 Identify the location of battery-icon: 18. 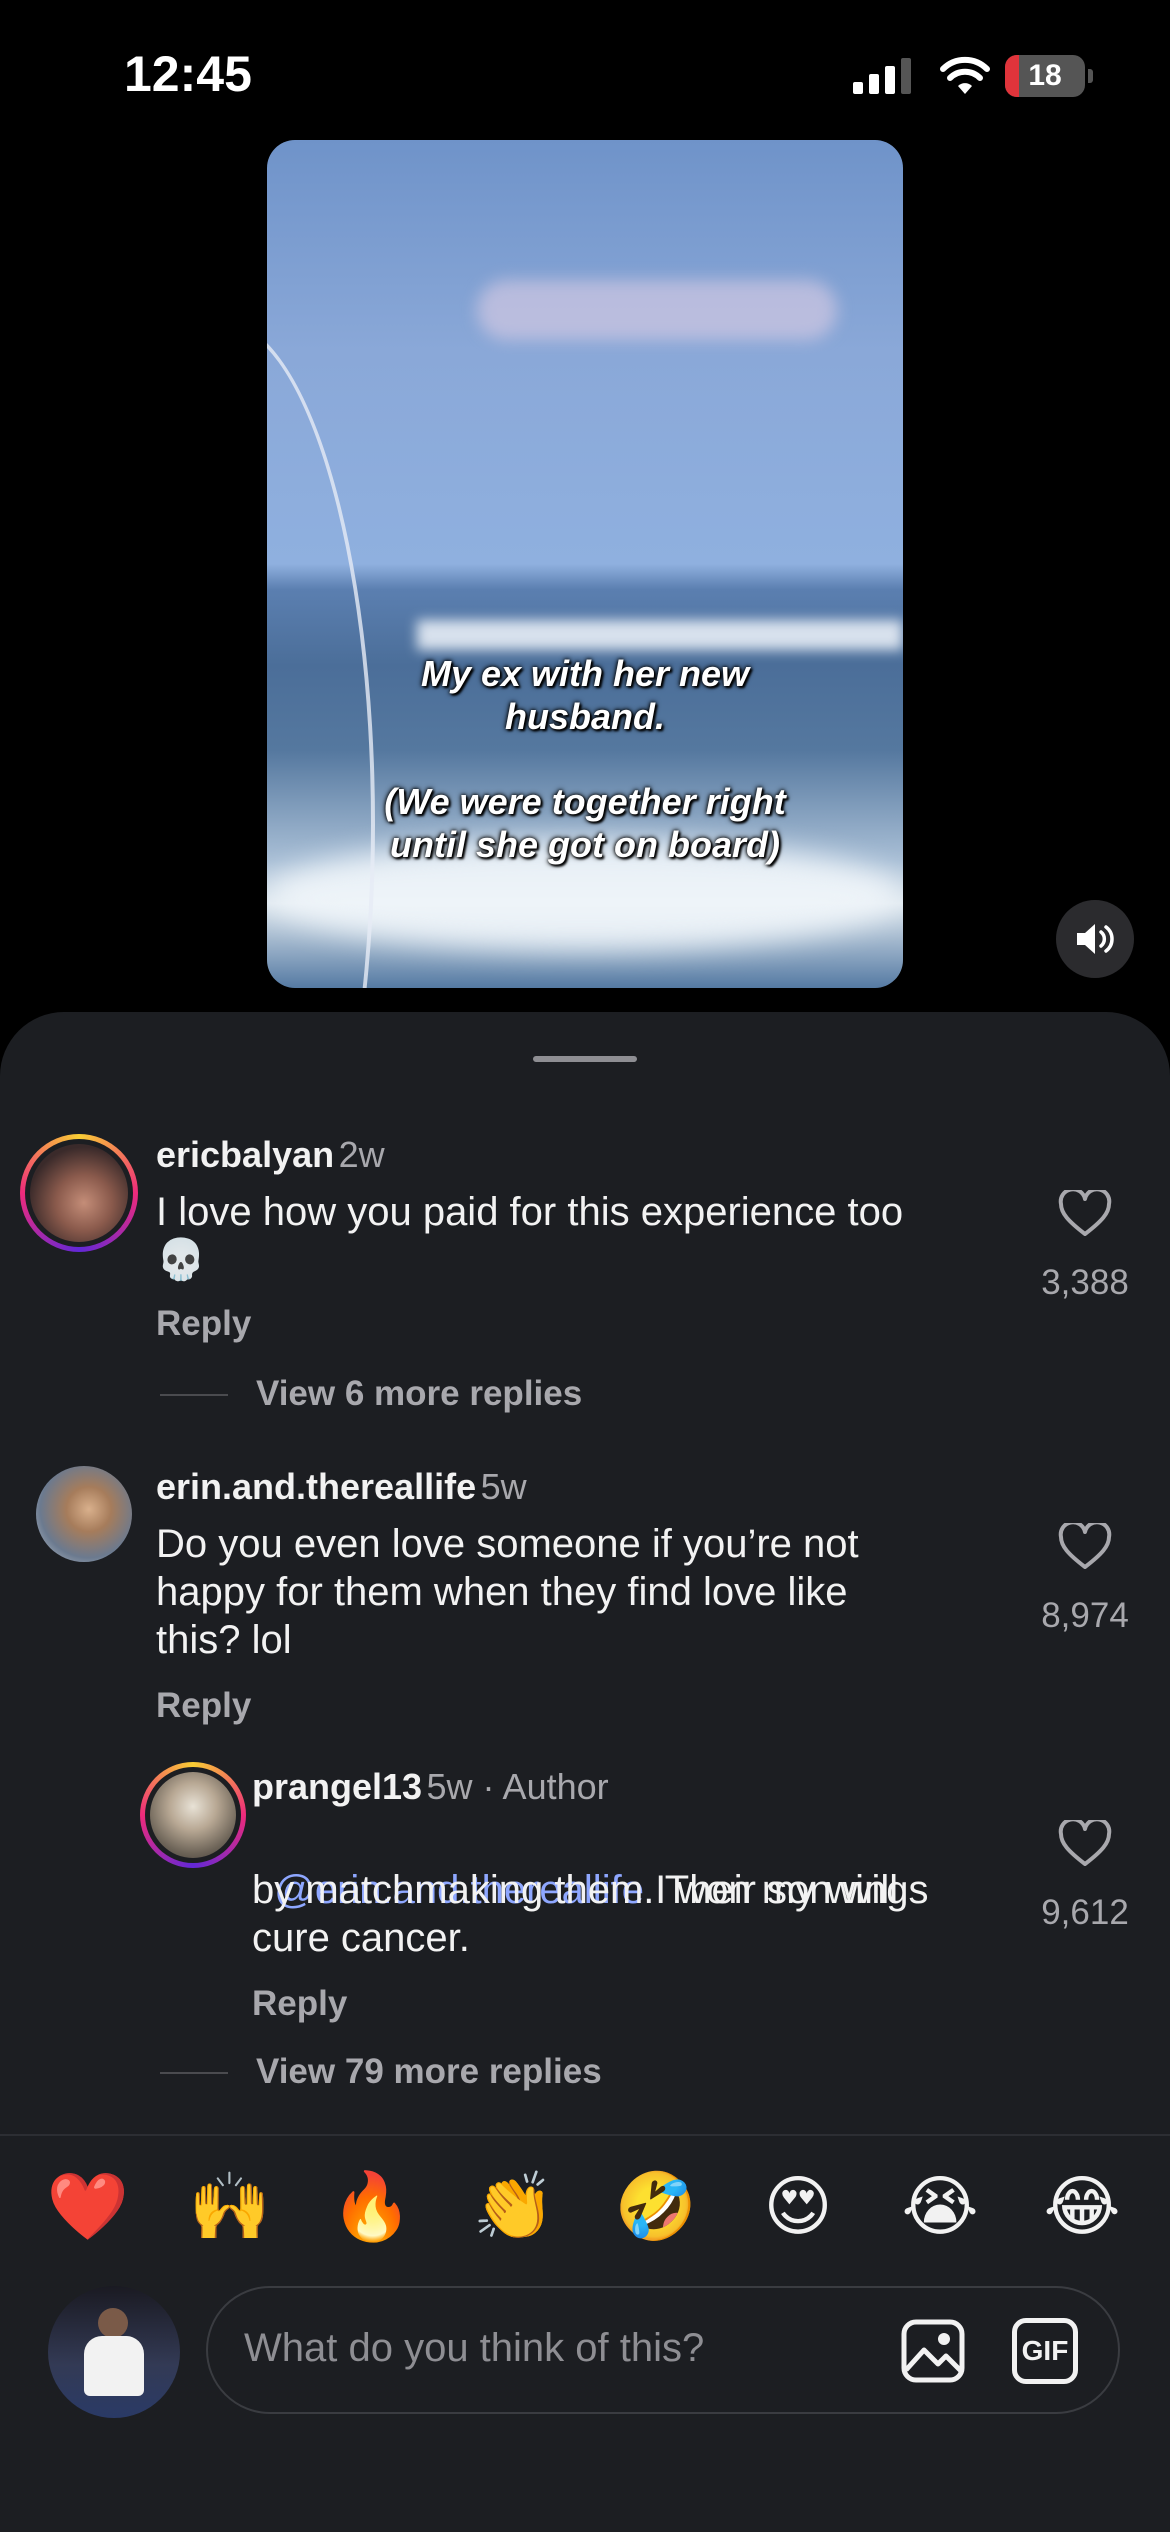
(1049, 76).